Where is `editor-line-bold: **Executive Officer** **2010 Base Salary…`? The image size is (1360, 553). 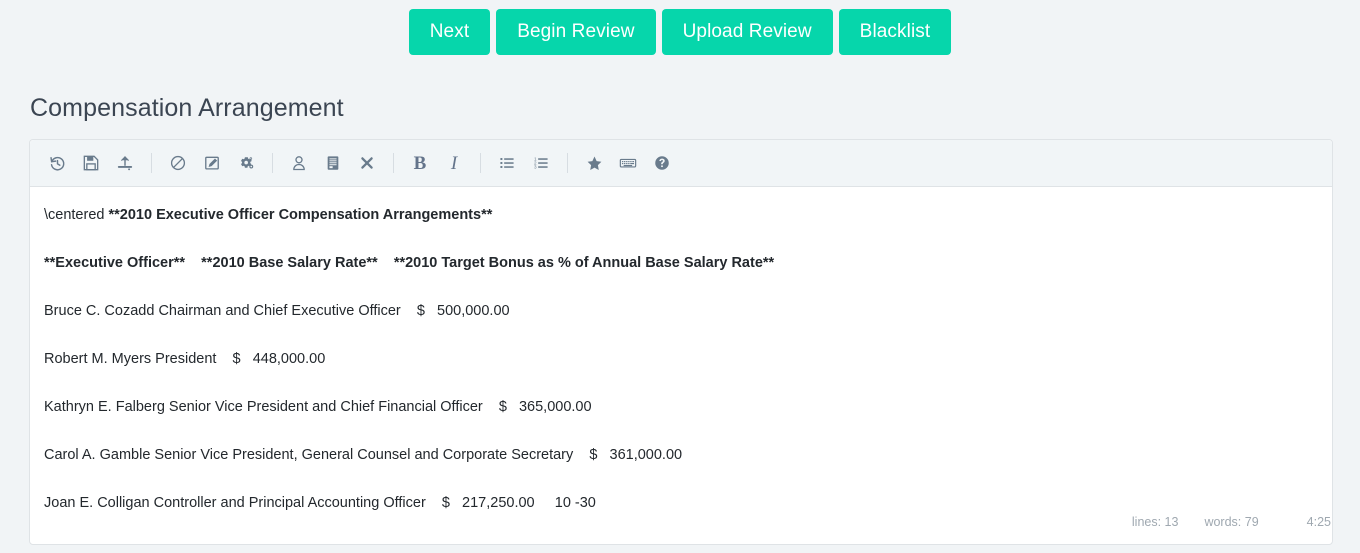 editor-line-bold: **Executive Officer** **2010 Base Salary… is located at coordinates (409, 263).